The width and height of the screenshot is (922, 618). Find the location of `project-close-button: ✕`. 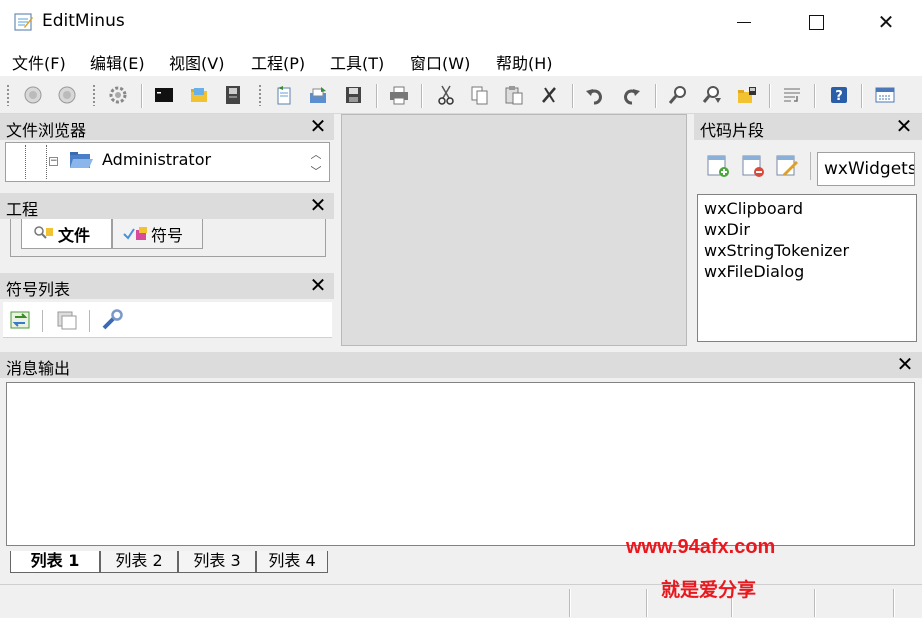

project-close-button: ✕ is located at coordinates (318, 205).